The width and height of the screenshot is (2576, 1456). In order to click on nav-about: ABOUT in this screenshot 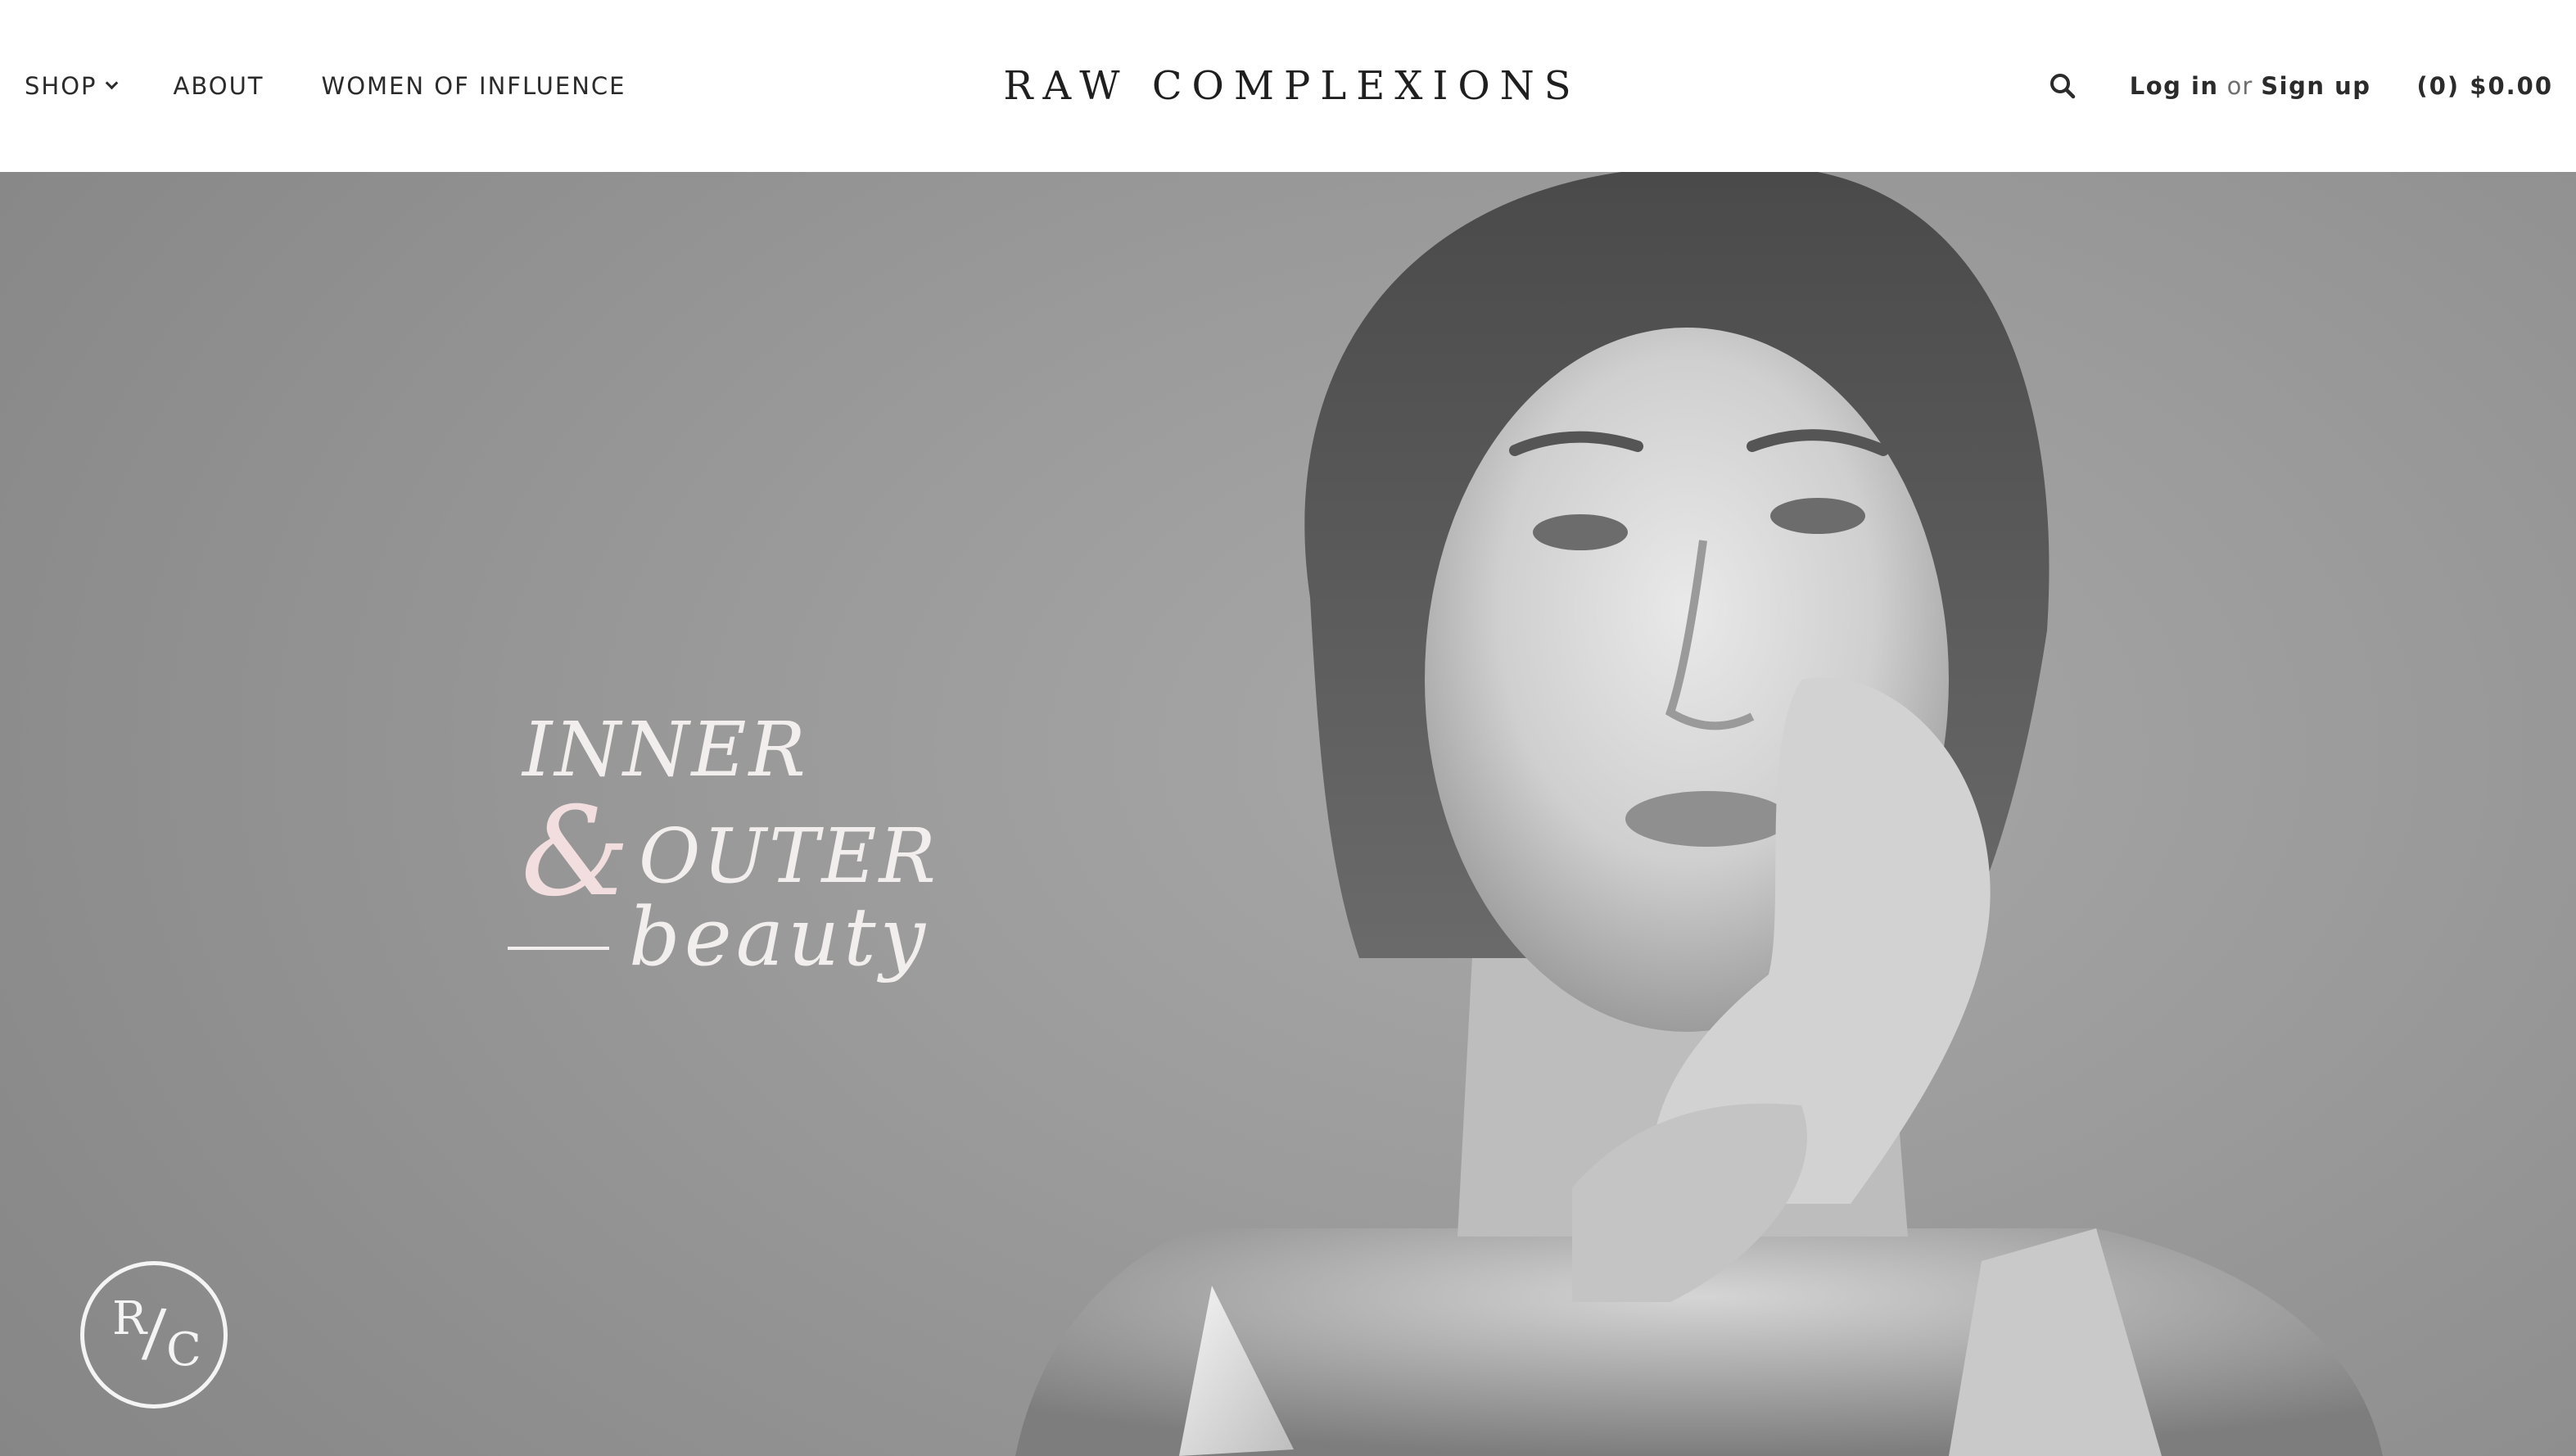, I will do `click(219, 86)`.